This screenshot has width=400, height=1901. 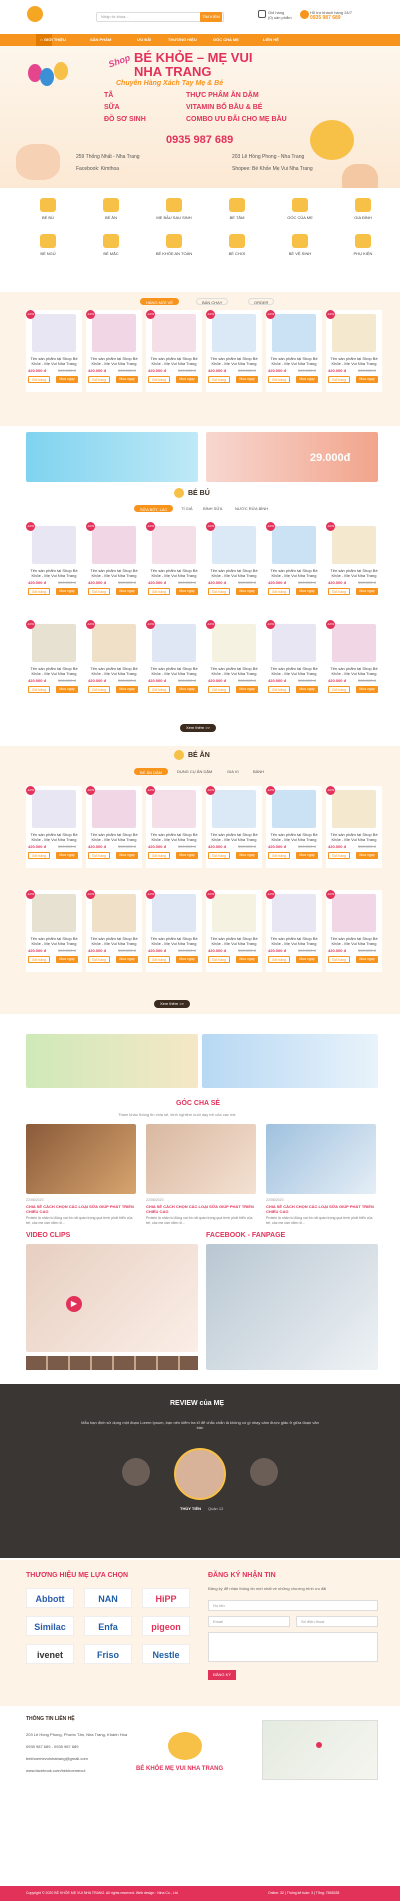 I want to click on category-item: GIA ĐÌNH, so click(x=363, y=209).